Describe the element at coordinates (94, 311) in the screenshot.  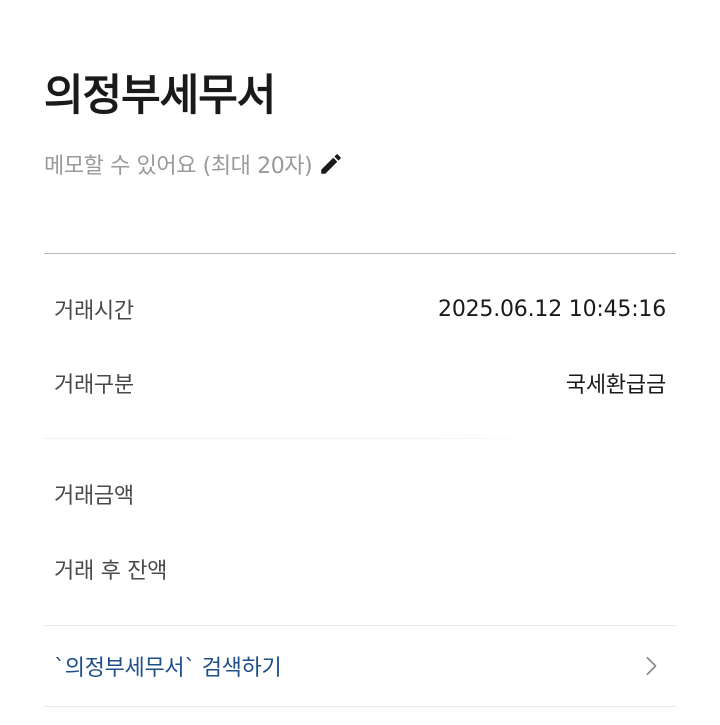
I see `time-label: 거래시간` at that location.